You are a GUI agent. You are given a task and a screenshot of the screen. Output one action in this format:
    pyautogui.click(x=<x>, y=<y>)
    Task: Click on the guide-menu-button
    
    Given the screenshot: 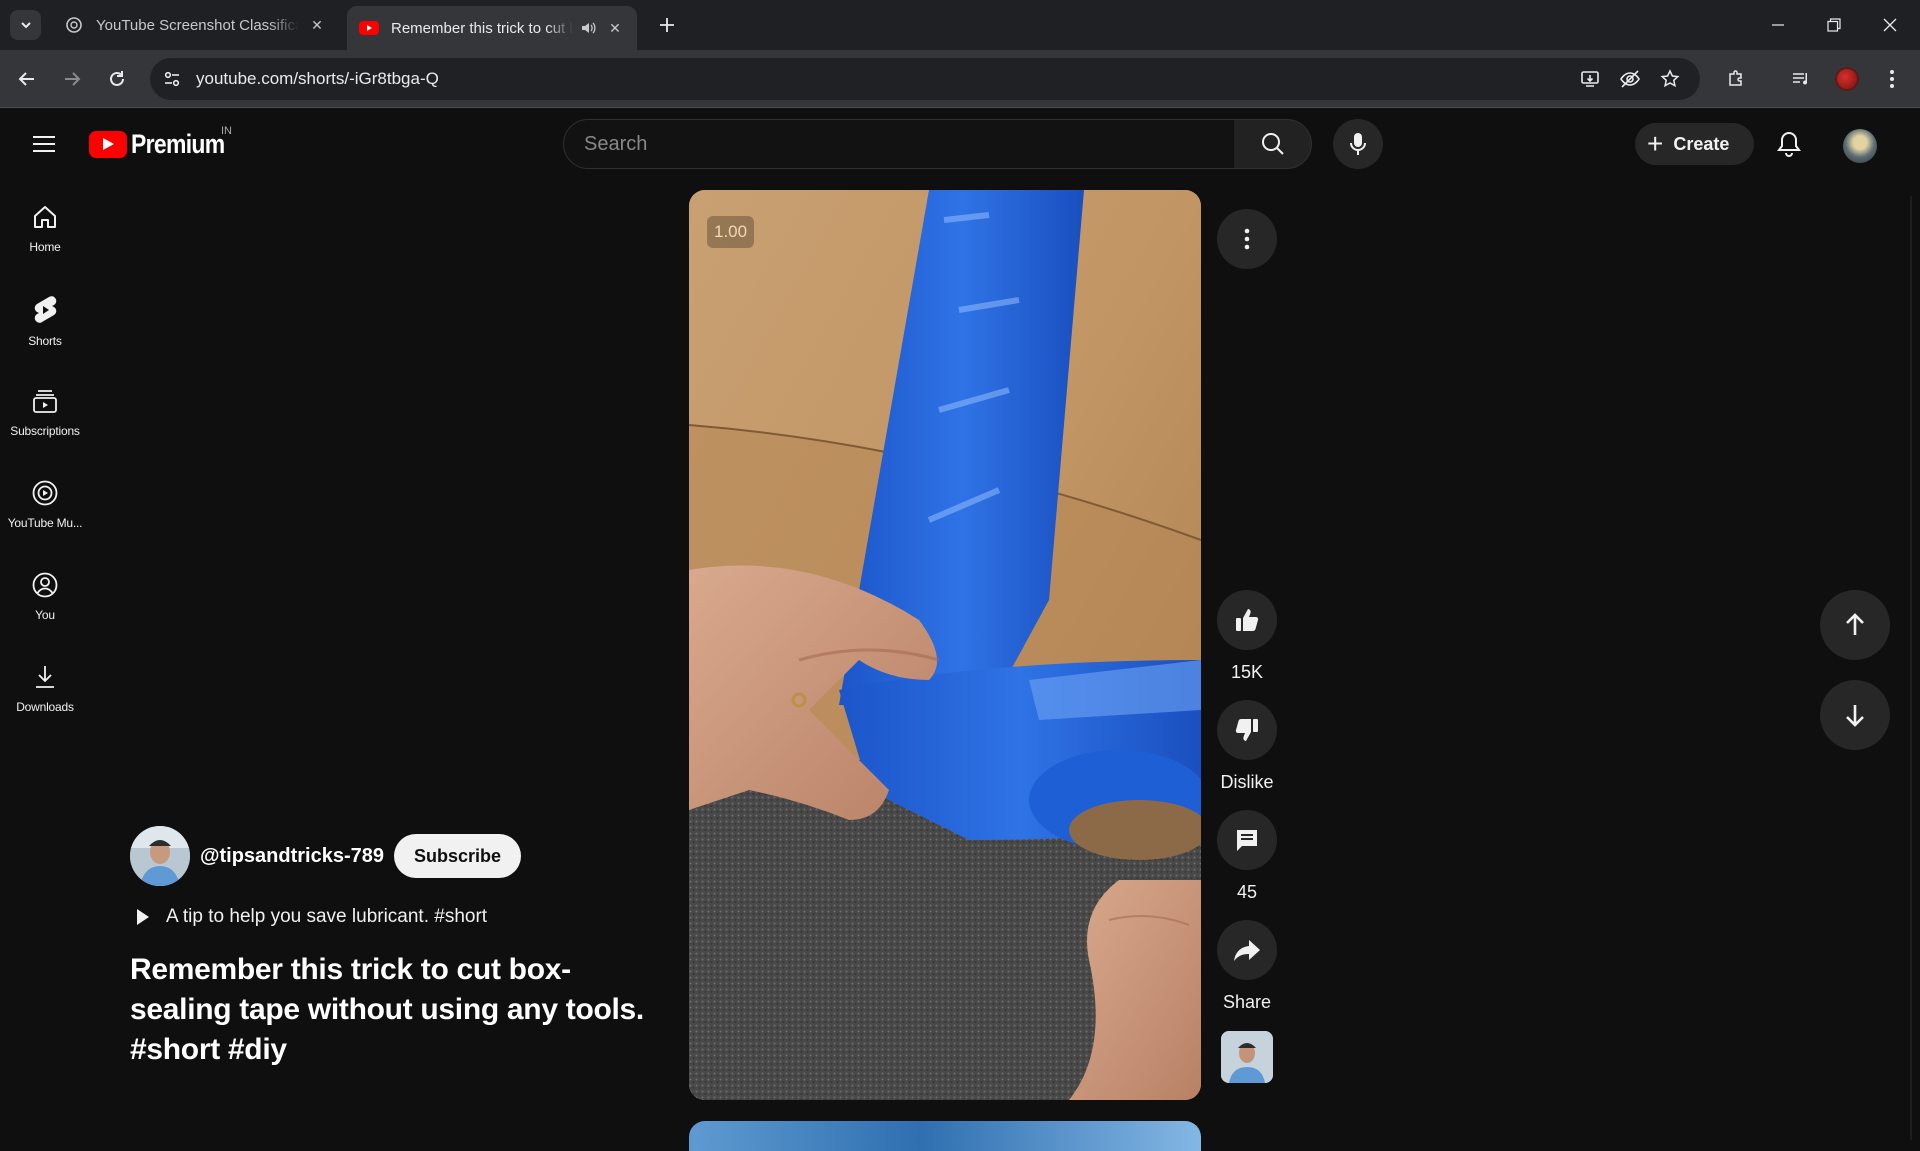 What is the action you would take?
    pyautogui.click(x=44, y=144)
    